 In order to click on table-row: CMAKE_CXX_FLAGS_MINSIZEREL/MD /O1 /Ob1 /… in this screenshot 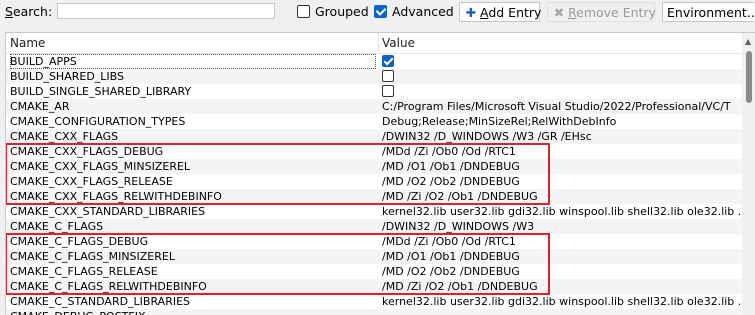, I will do `click(374, 166)`.